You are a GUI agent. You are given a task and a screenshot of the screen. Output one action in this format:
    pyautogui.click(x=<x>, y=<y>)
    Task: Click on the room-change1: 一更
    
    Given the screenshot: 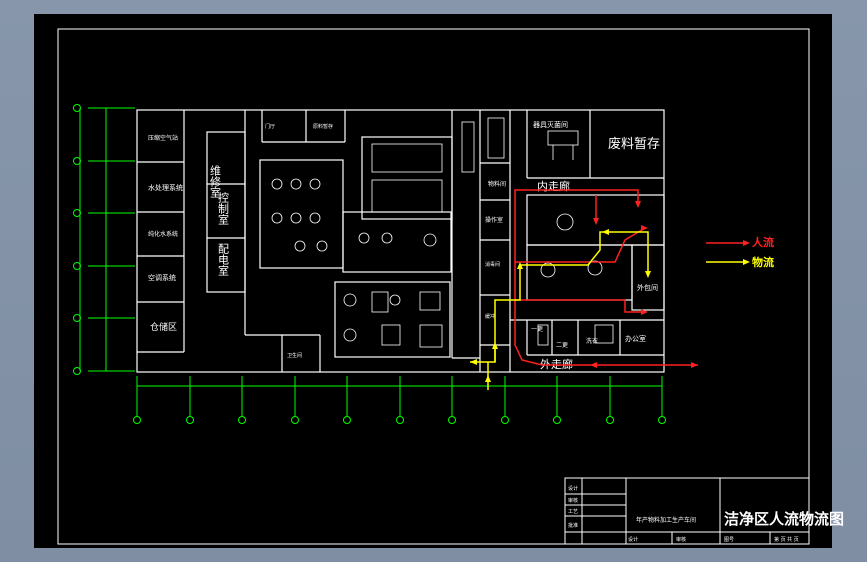 What is the action you would take?
    pyautogui.click(x=537, y=329)
    